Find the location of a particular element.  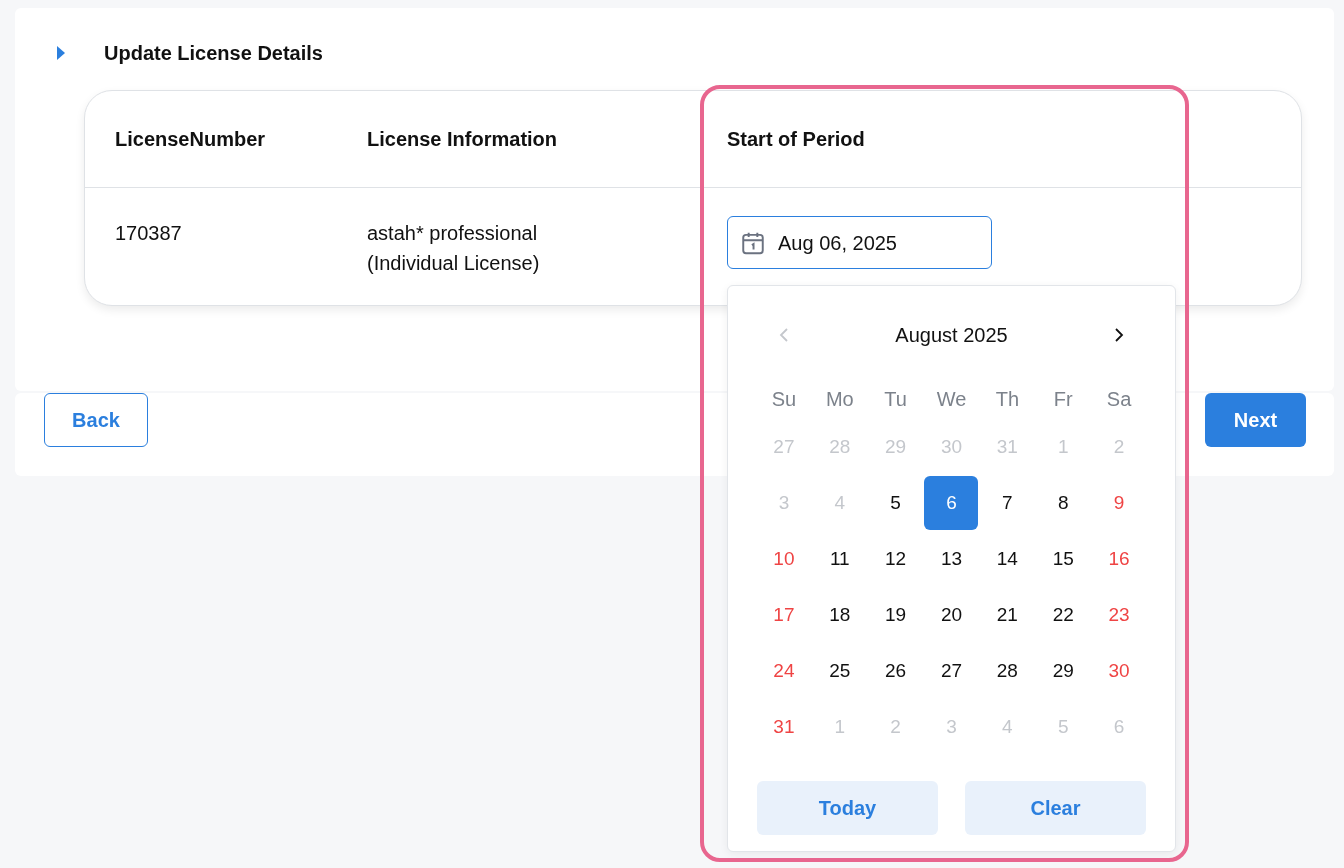

weekday-label: Tu is located at coordinates (895, 399).